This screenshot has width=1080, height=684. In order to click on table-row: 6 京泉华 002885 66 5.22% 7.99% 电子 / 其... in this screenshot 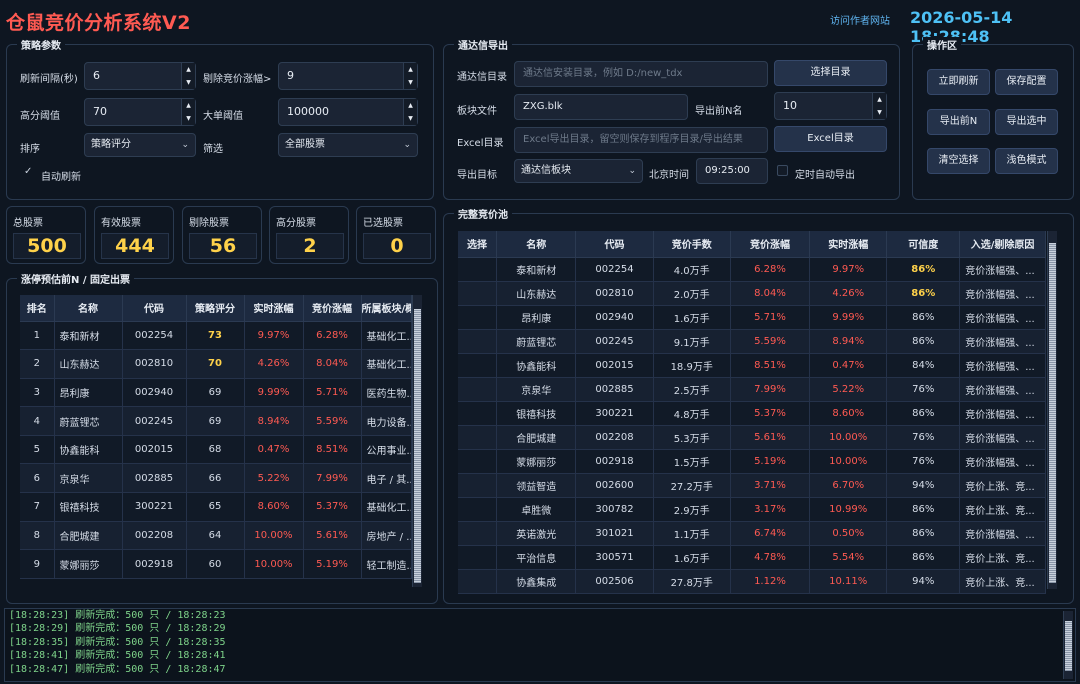, I will do `click(216, 478)`.